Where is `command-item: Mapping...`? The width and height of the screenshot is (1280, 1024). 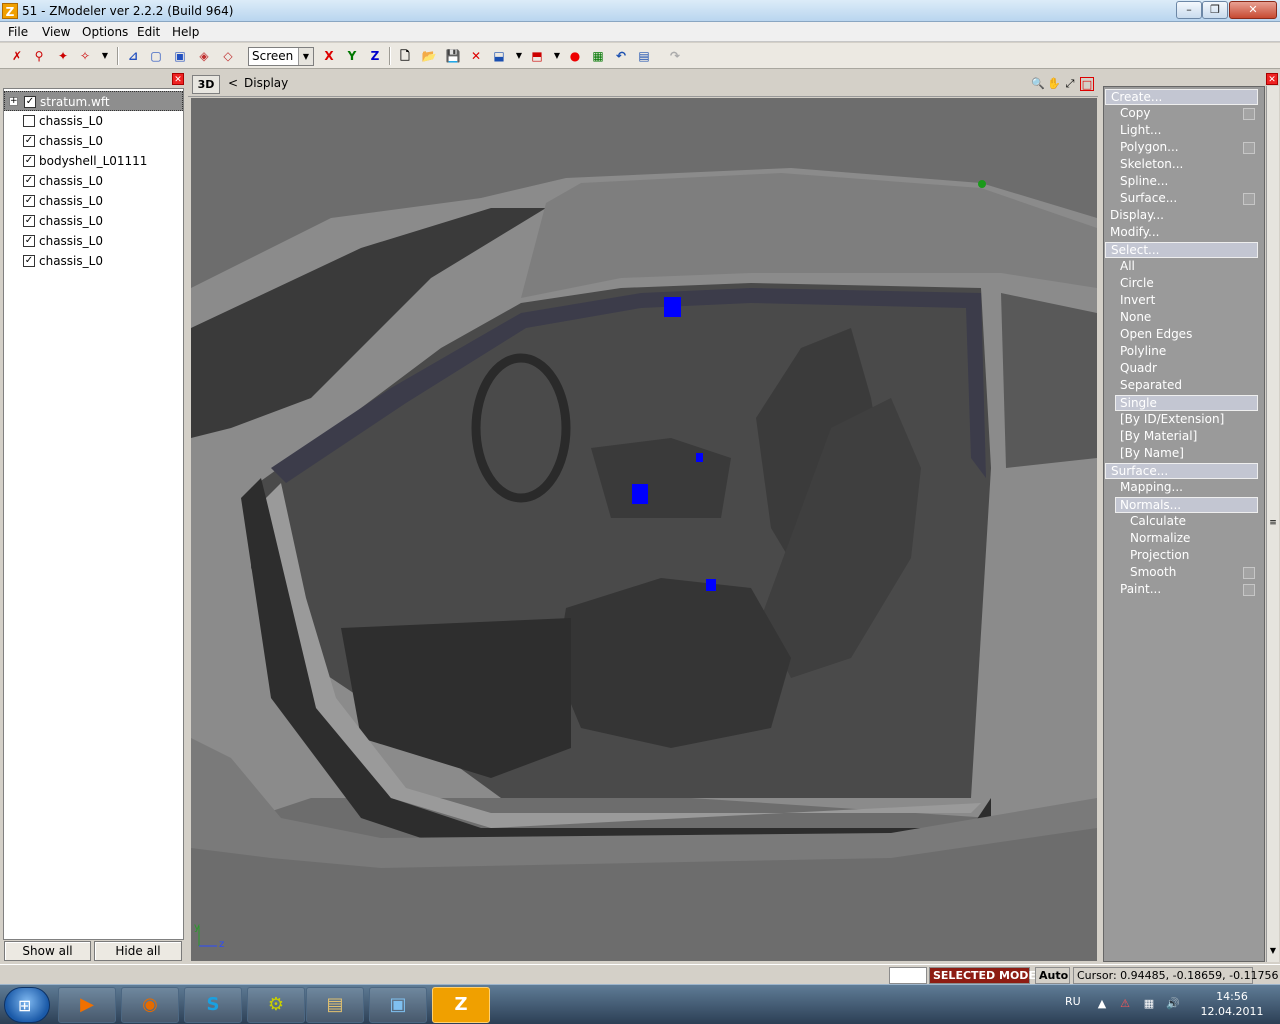 command-item: Mapping... is located at coordinates (1189, 488).